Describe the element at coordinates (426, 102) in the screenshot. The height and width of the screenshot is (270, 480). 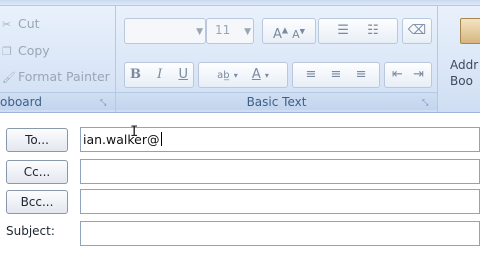
I see `basic-text-launcher-icon: ⤡` at that location.